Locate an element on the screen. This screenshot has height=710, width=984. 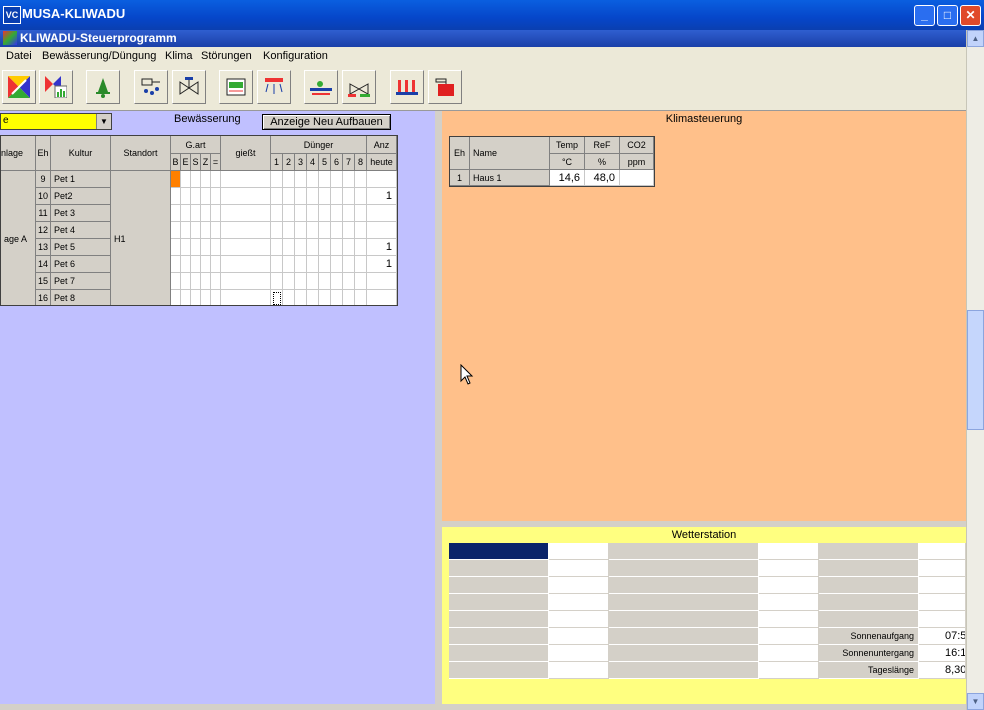
climate-co2-cell is located at coordinates (637, 178).